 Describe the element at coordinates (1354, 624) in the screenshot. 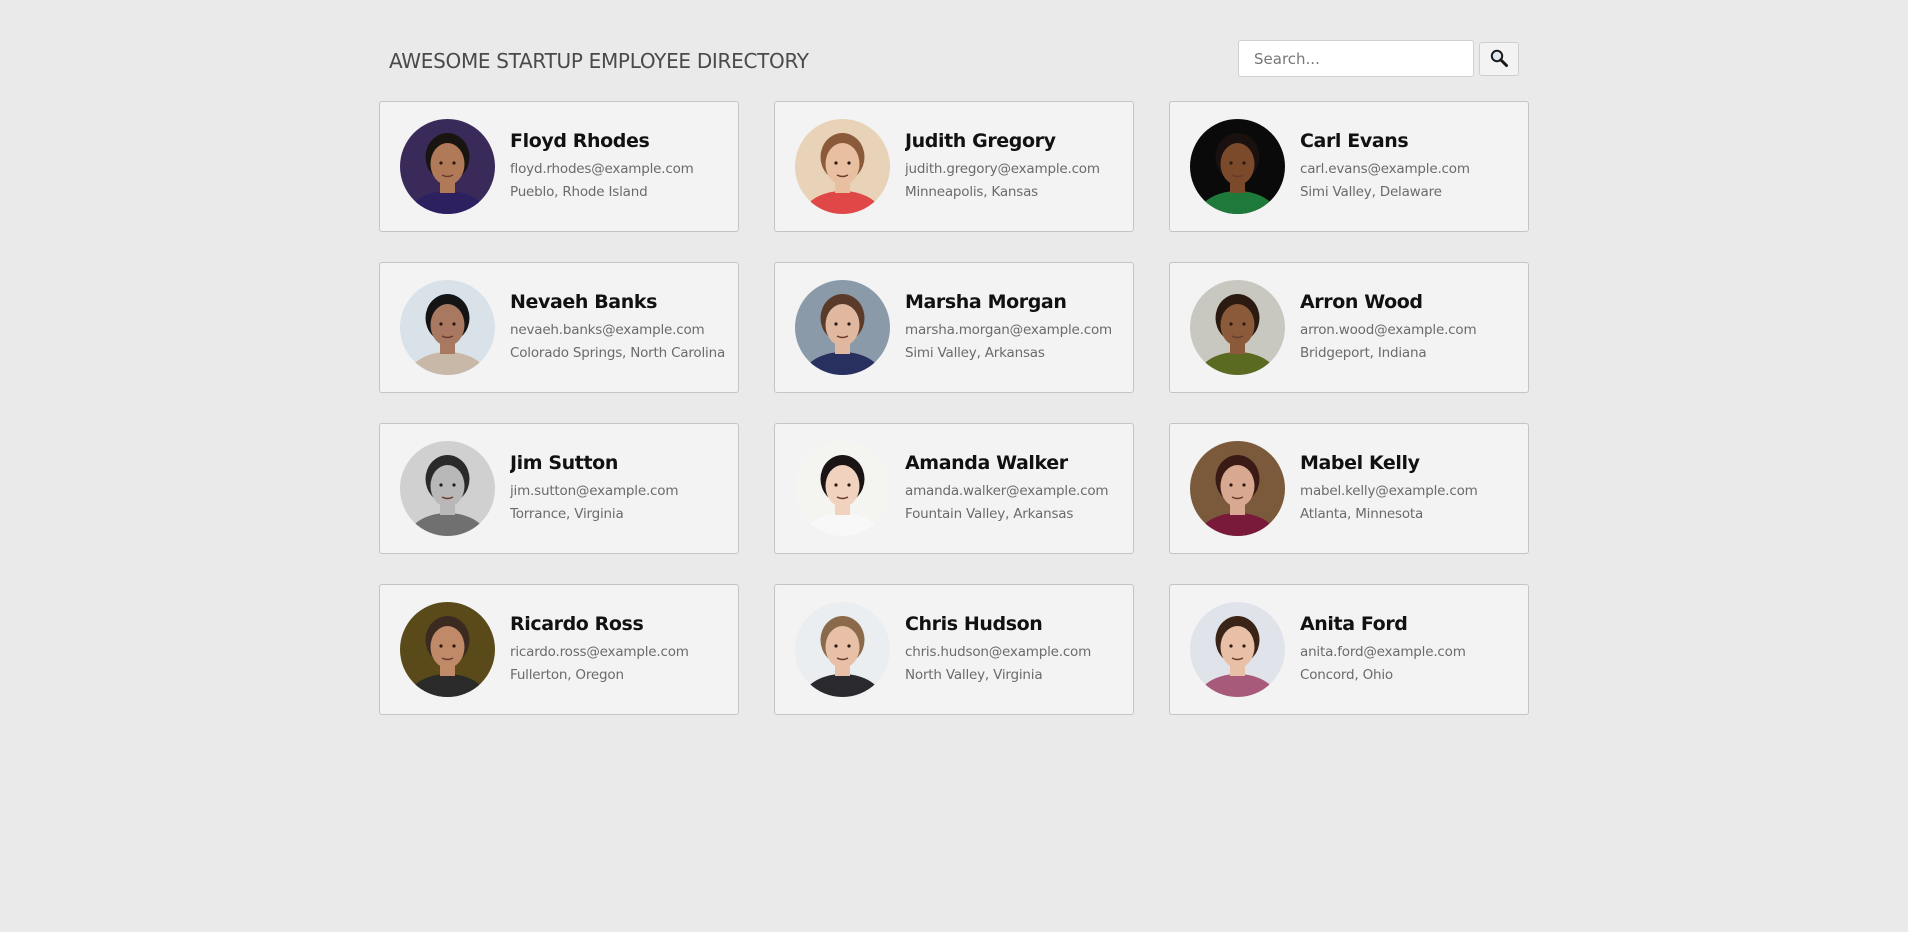

I see `employee-name: Anita Ford` at that location.